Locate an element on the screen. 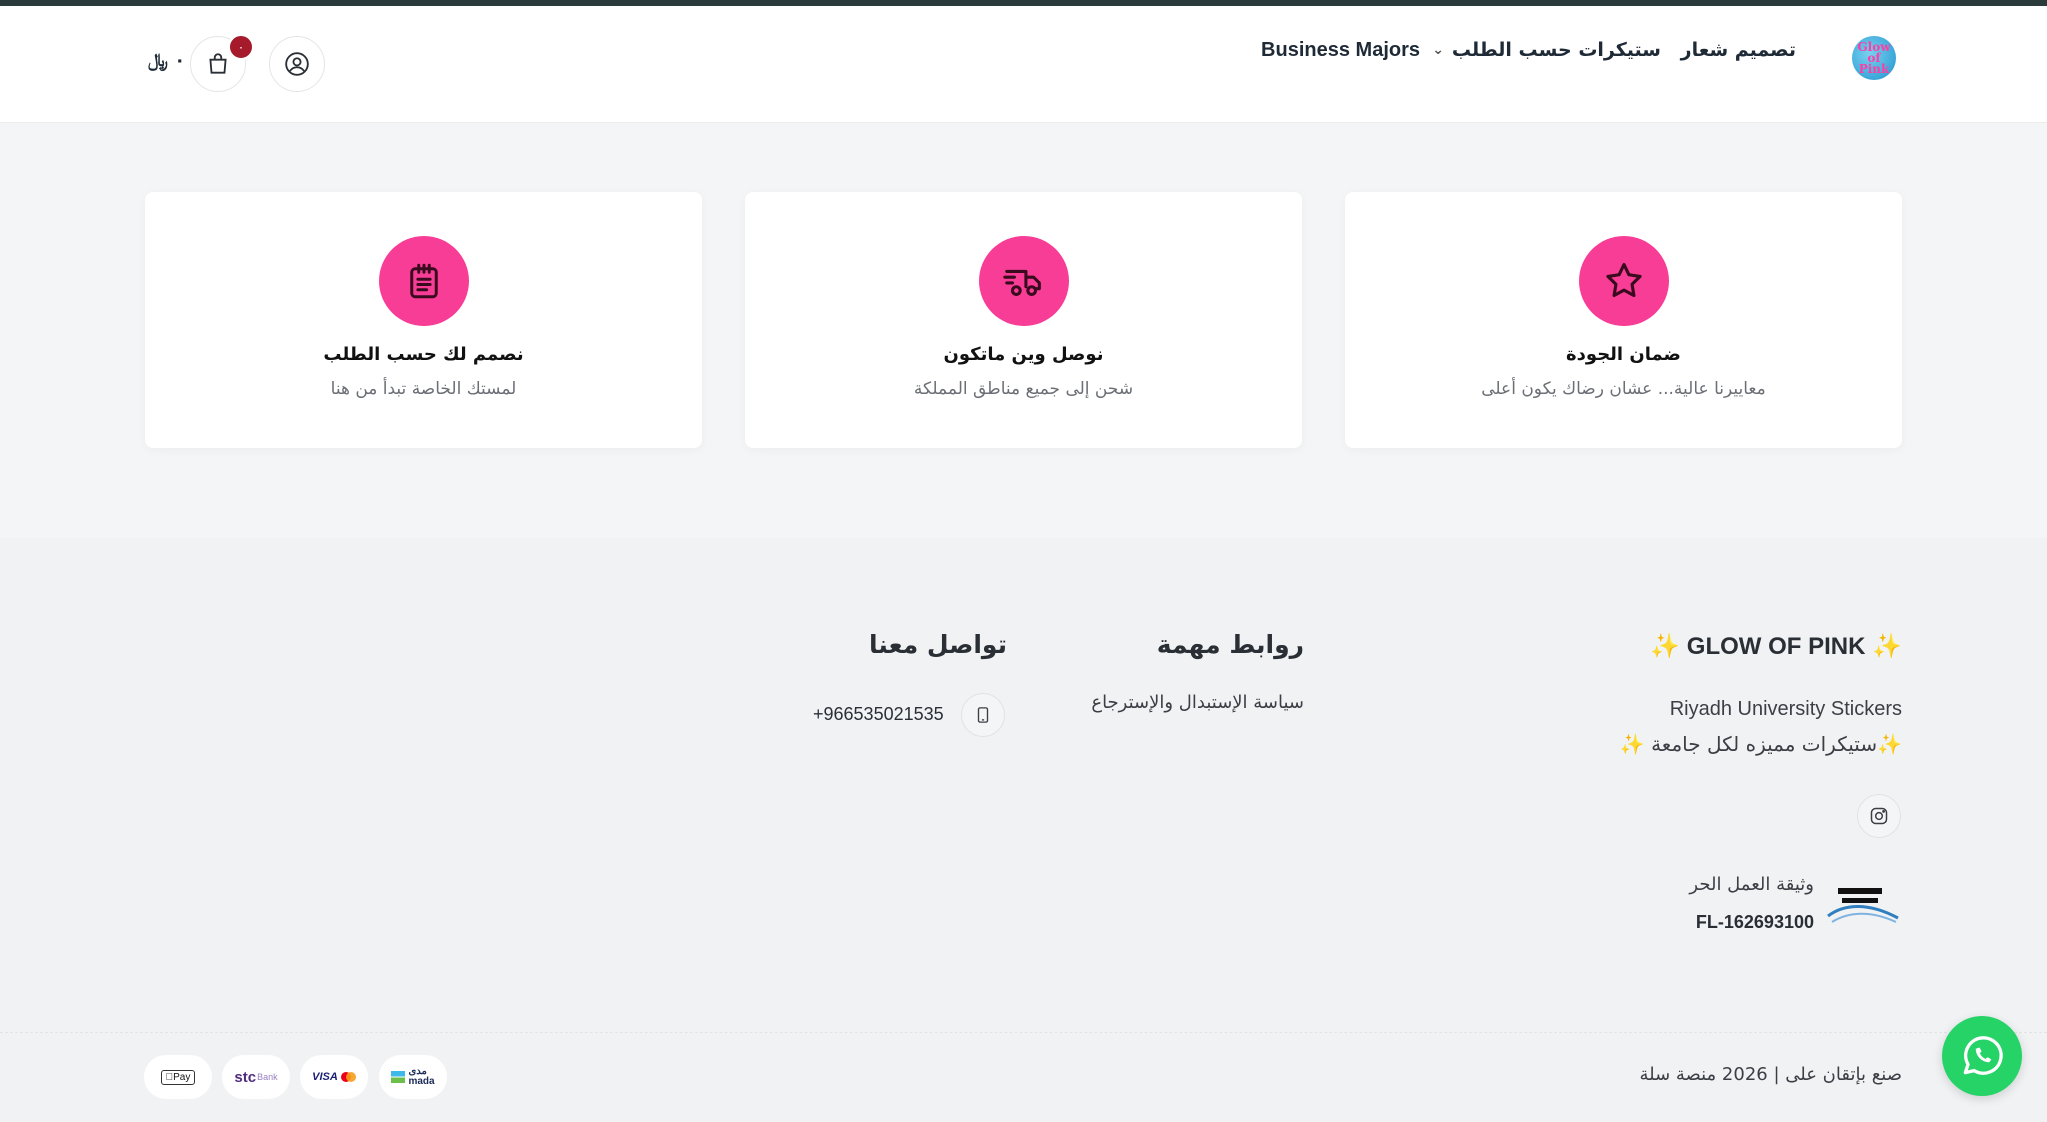  nav-logo-design-label: تصميم شعار is located at coordinates (1738, 50).